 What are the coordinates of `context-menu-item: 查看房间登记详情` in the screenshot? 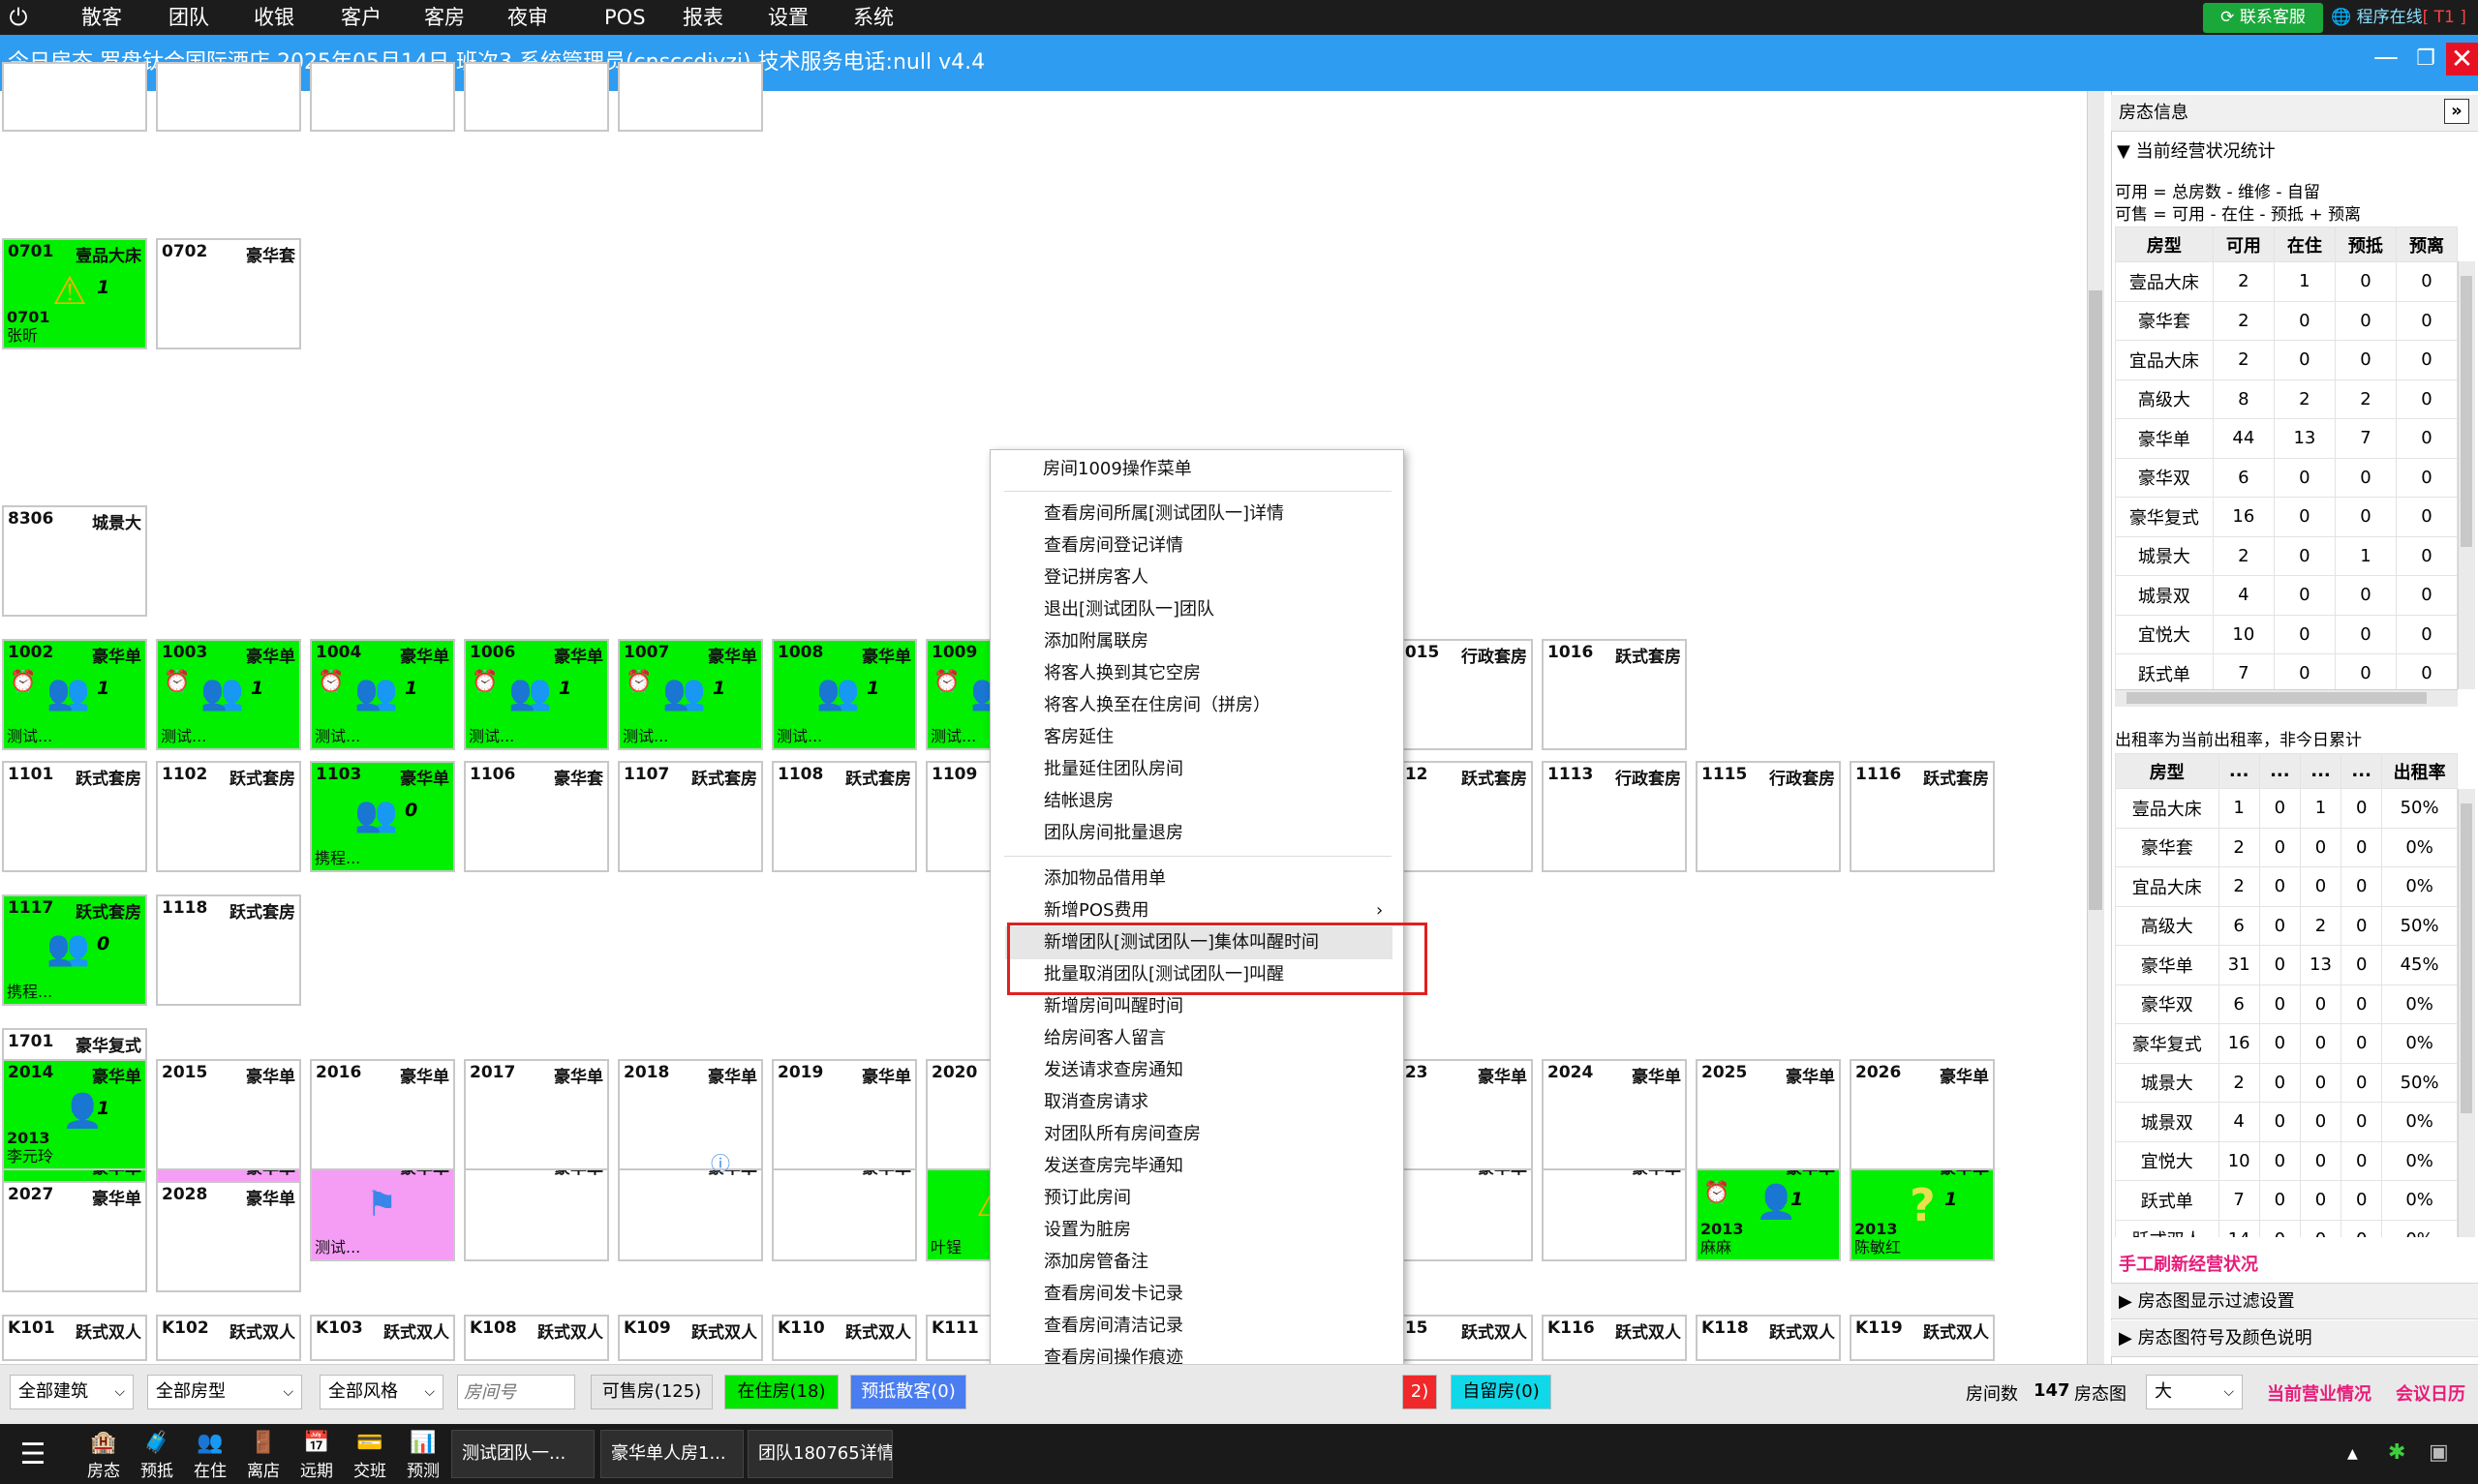 It's located at (1113, 545).